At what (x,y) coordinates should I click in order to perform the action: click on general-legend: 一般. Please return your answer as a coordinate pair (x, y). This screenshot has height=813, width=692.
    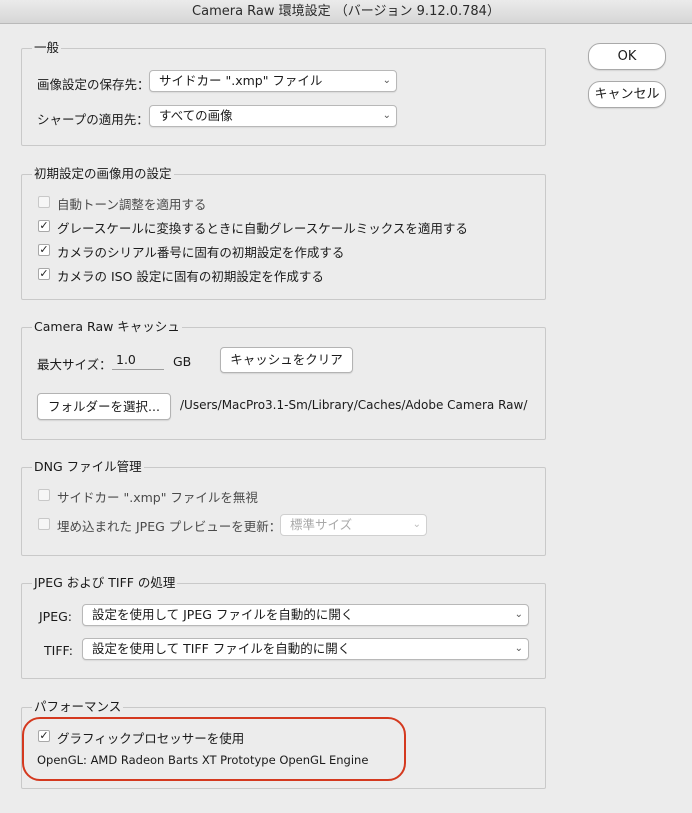
    Looking at the image, I should click on (47, 47).